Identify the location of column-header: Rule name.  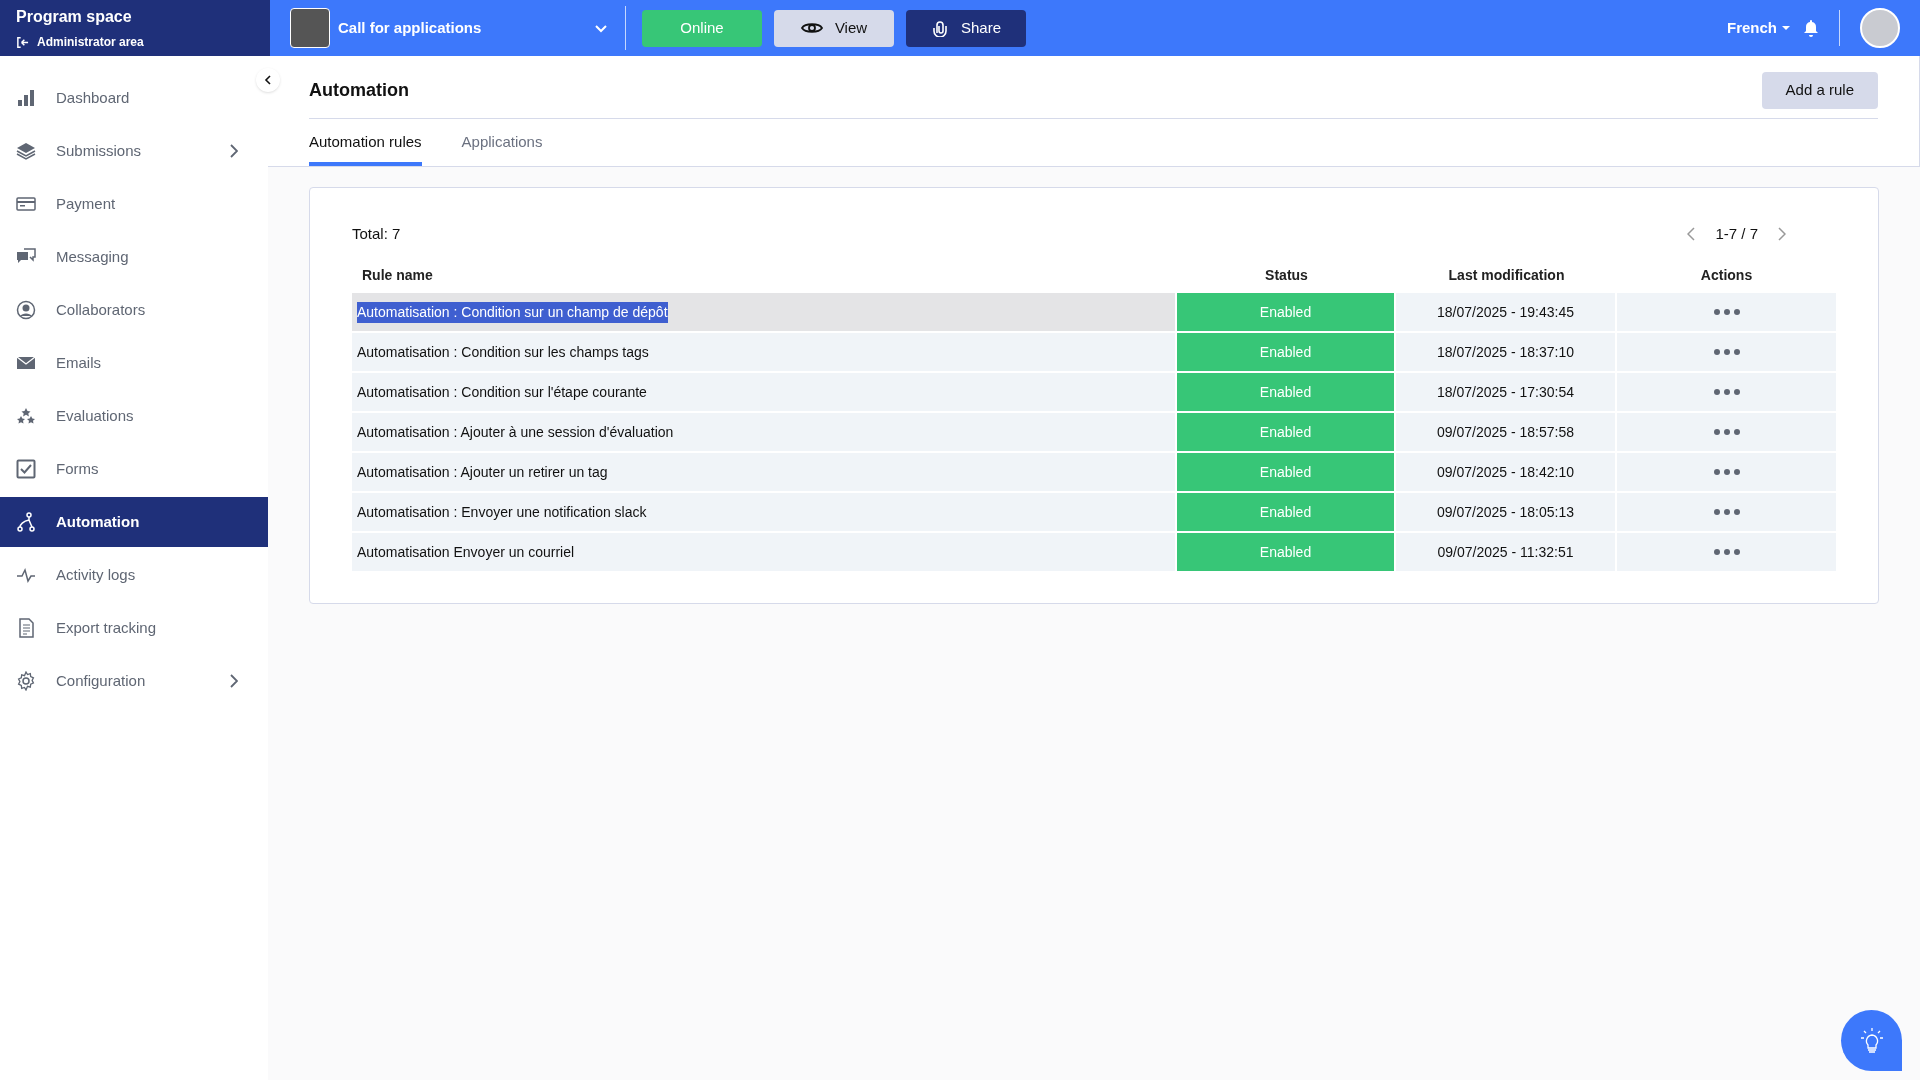
(397, 275).